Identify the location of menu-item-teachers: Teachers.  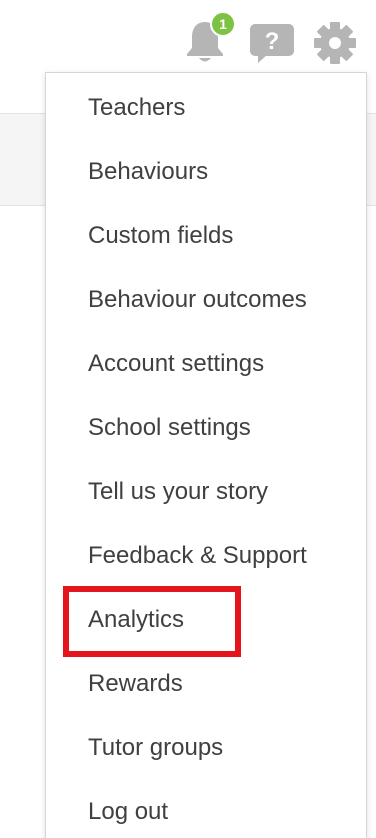
(206, 108).